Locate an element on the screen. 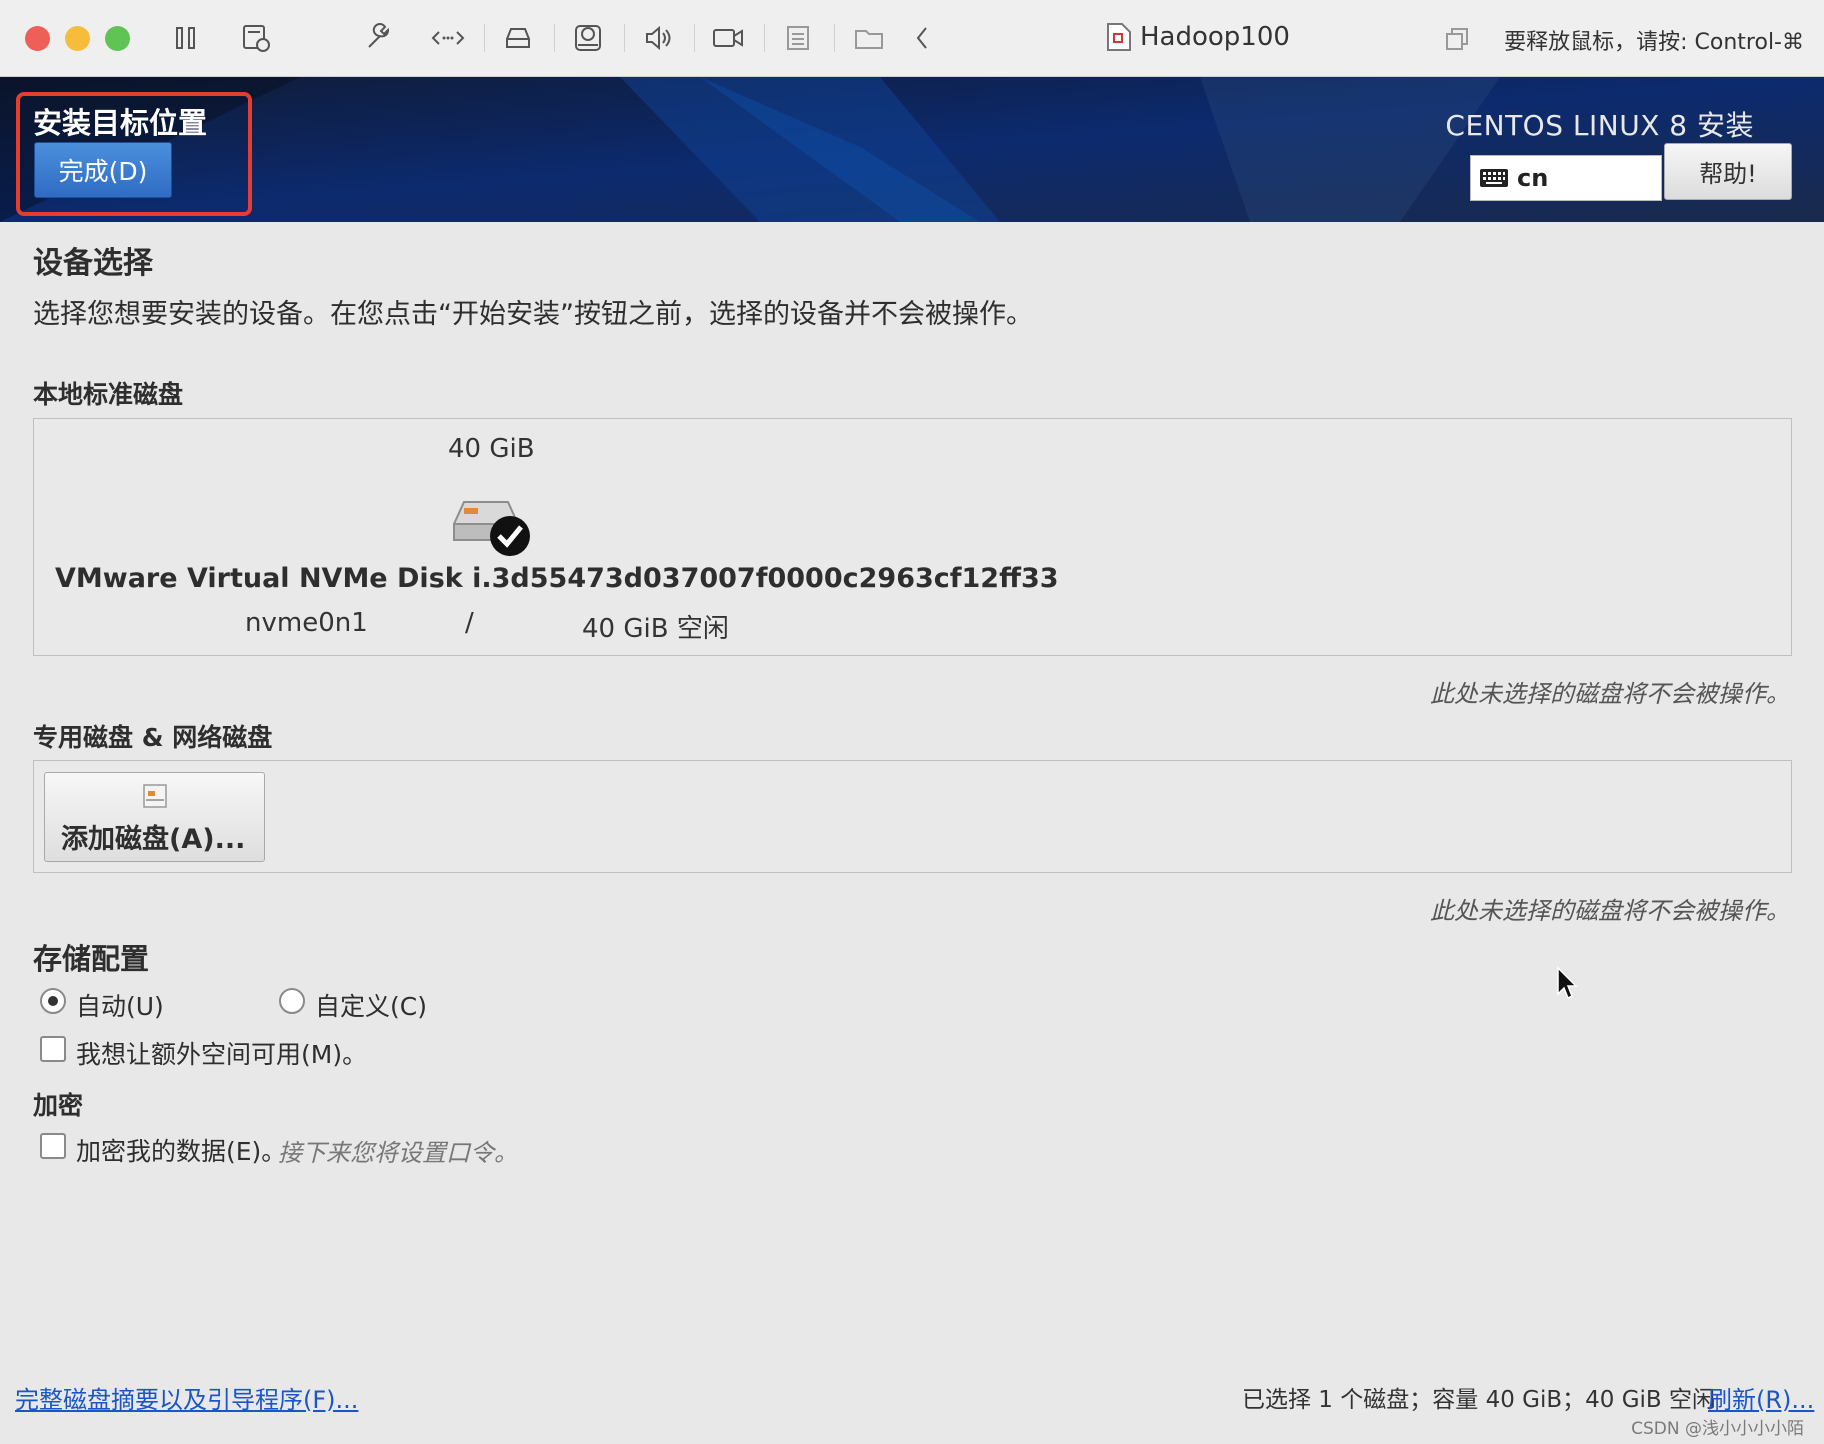 The image size is (1824, 1444). minimize-window-button is located at coordinates (77, 38).